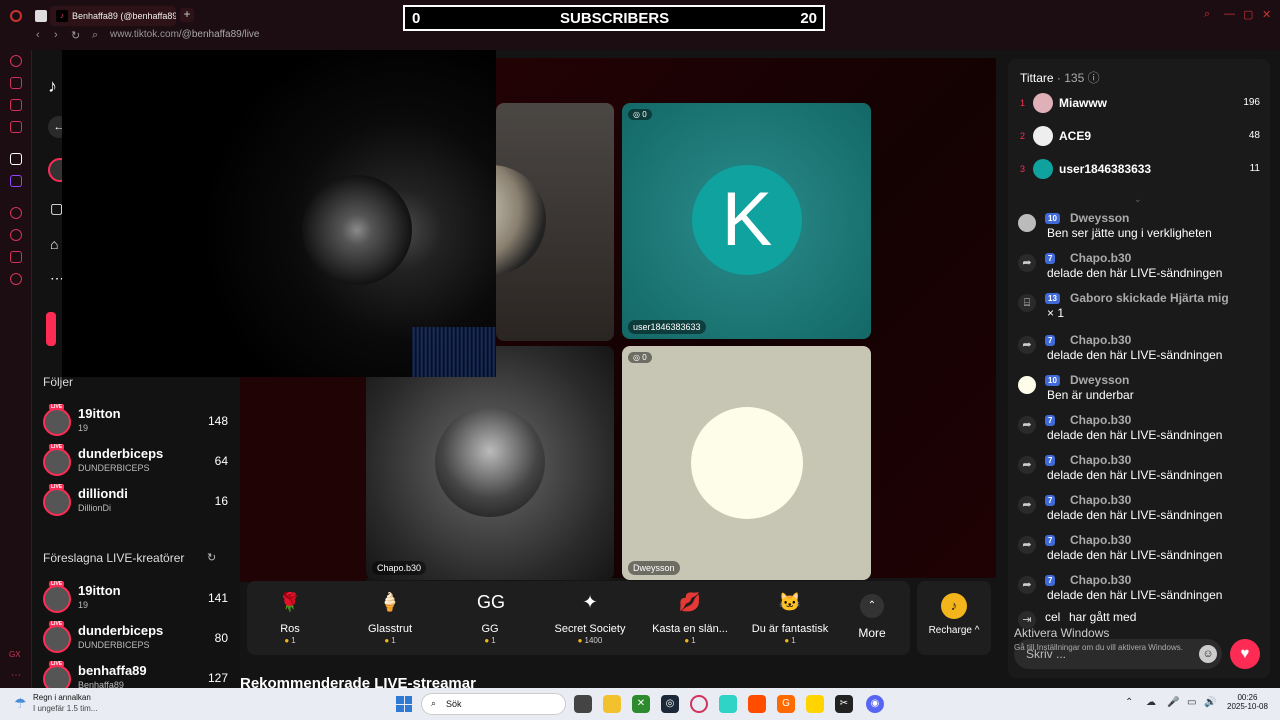 This screenshot has width=1280, height=720. What do you see at coordinates (135, 600) in the screenshot?
I see `creator-item: LIVE 19itton 19 141` at bounding box center [135, 600].